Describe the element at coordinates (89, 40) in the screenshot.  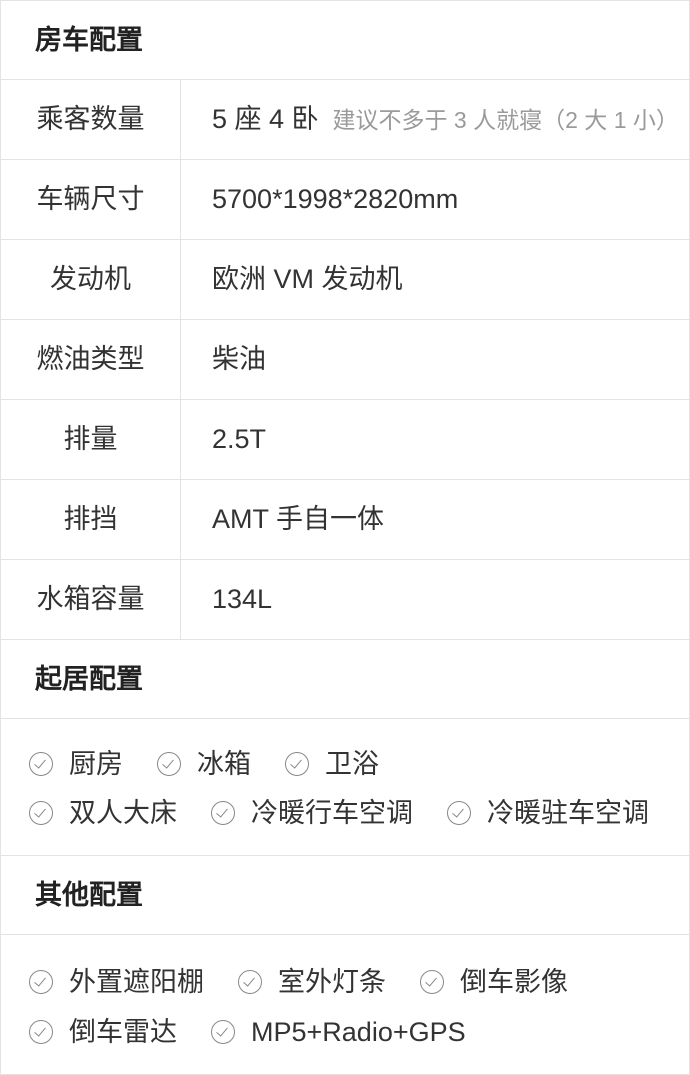
I see `section-title: 房车配置` at that location.